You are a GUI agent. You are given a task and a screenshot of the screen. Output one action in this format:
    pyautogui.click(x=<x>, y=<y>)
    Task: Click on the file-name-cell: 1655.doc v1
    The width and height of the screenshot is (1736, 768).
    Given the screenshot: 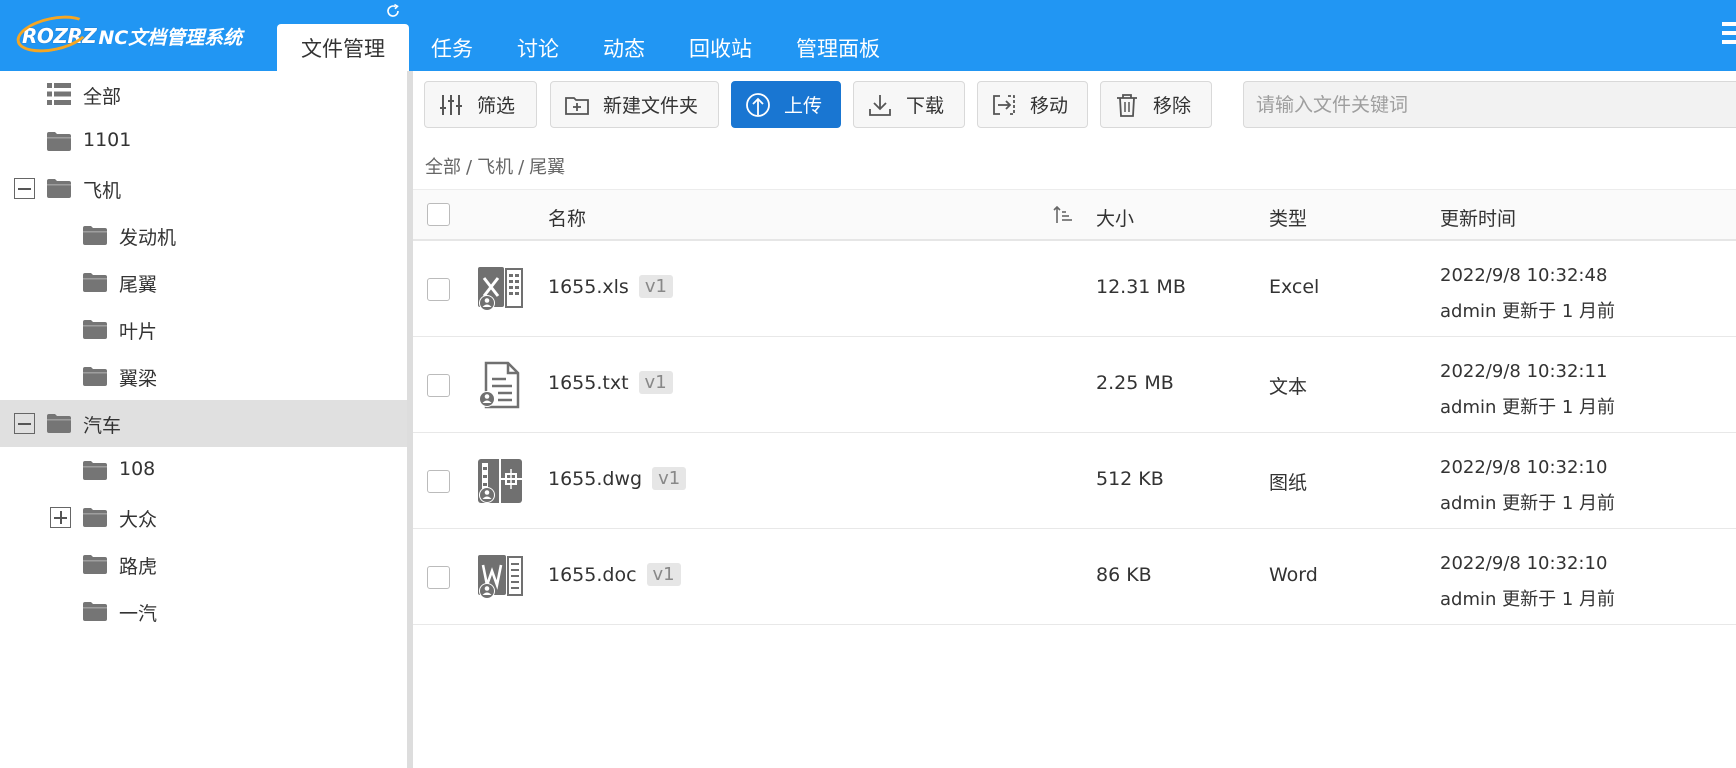 What is the action you would take?
    pyautogui.click(x=614, y=574)
    